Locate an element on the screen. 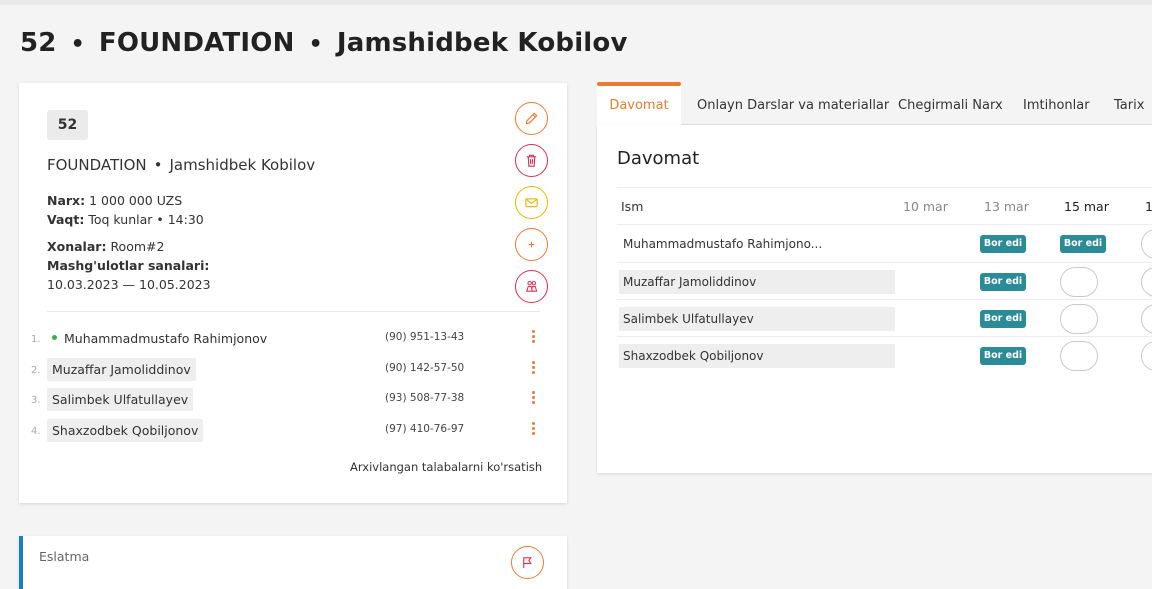 This screenshot has width=1152, height=589. student-row: 3. Salimbek Ulfatullayev (93) 508-77-38 is located at coordinates (293, 400).